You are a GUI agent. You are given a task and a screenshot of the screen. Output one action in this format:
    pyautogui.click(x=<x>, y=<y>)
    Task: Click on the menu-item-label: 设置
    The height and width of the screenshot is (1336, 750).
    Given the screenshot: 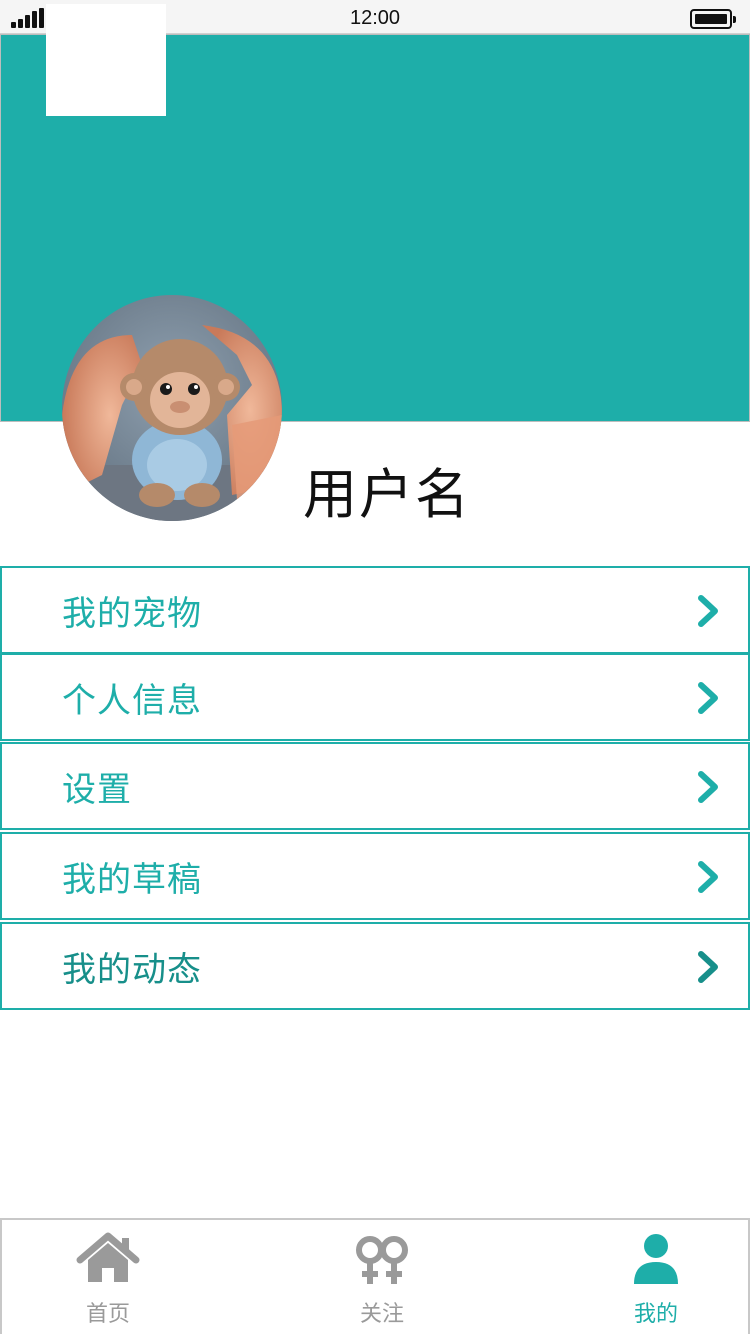 What is the action you would take?
    pyautogui.click(x=97, y=790)
    